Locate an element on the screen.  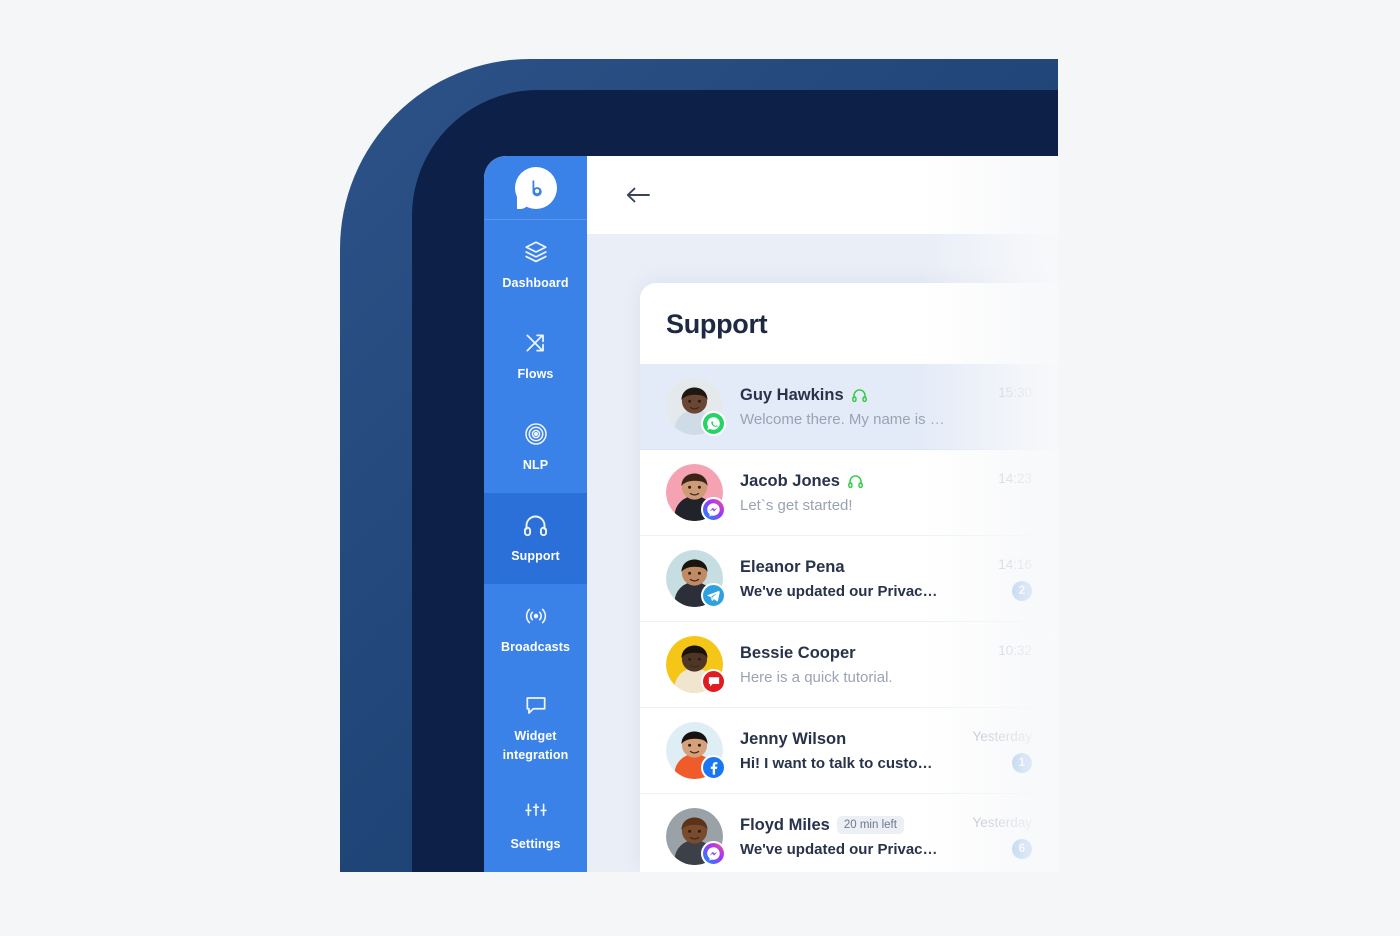
sidebar-item-label: Support is located at coordinates (535, 555).